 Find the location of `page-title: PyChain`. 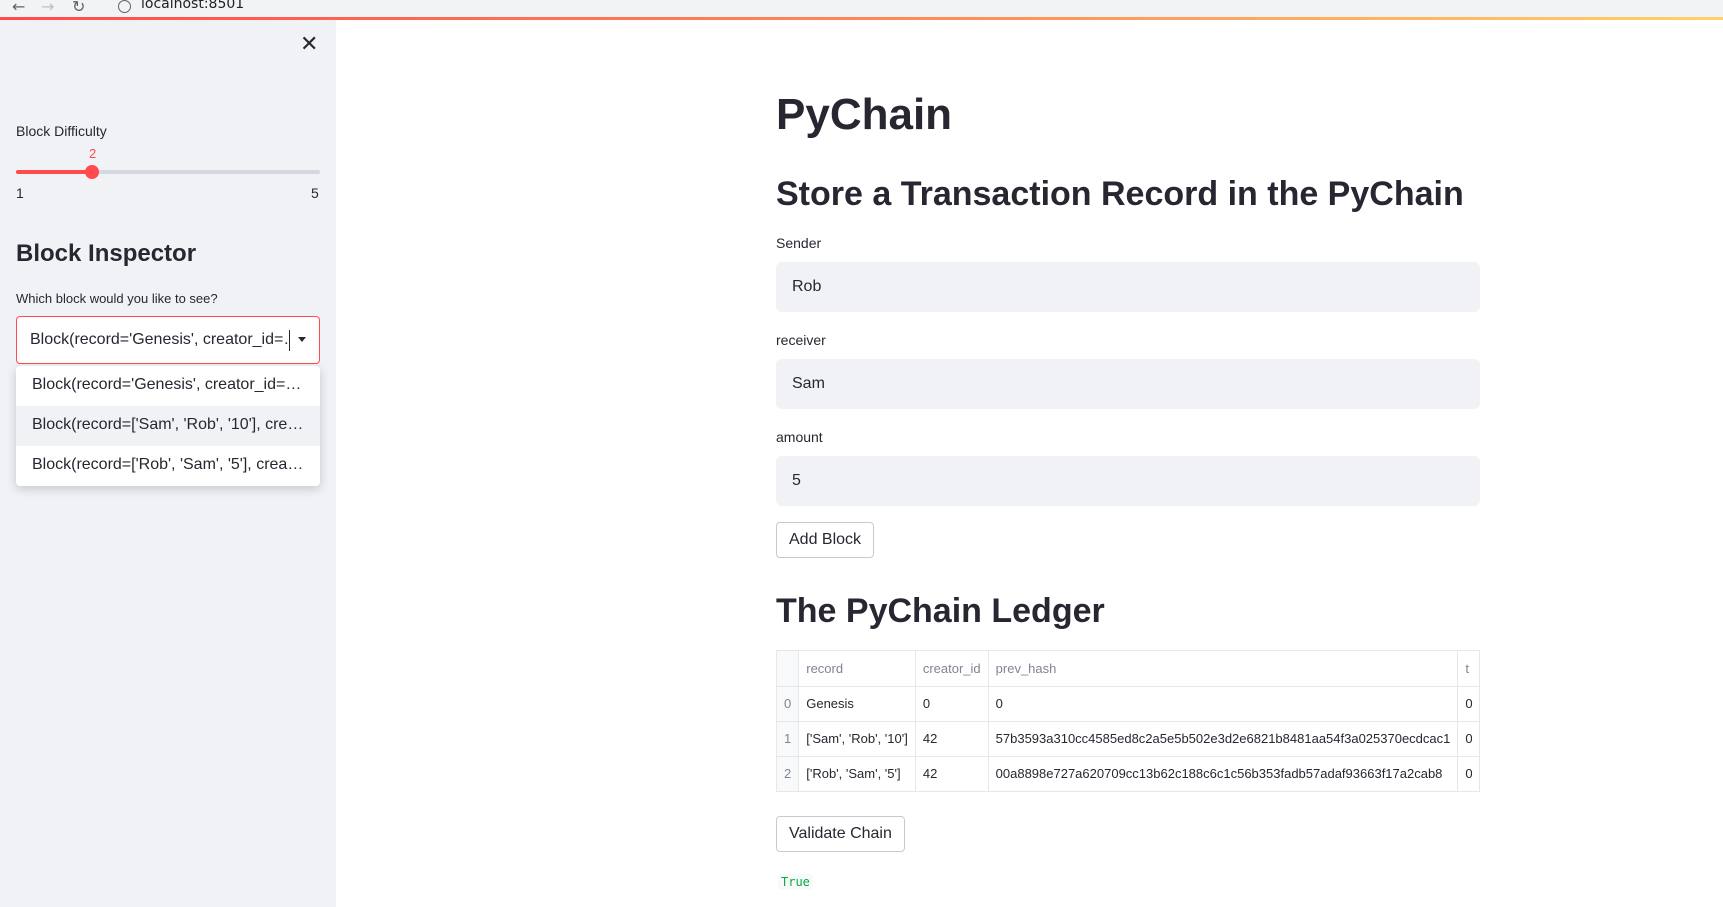

page-title: PyChain is located at coordinates (864, 114).